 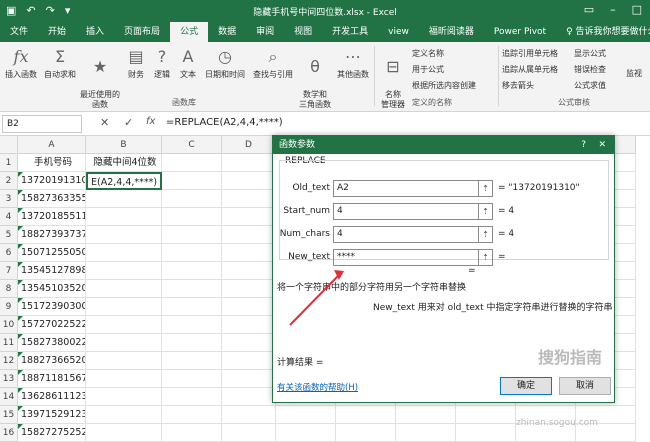 I want to click on annotation-arrow, so click(x=316, y=298).